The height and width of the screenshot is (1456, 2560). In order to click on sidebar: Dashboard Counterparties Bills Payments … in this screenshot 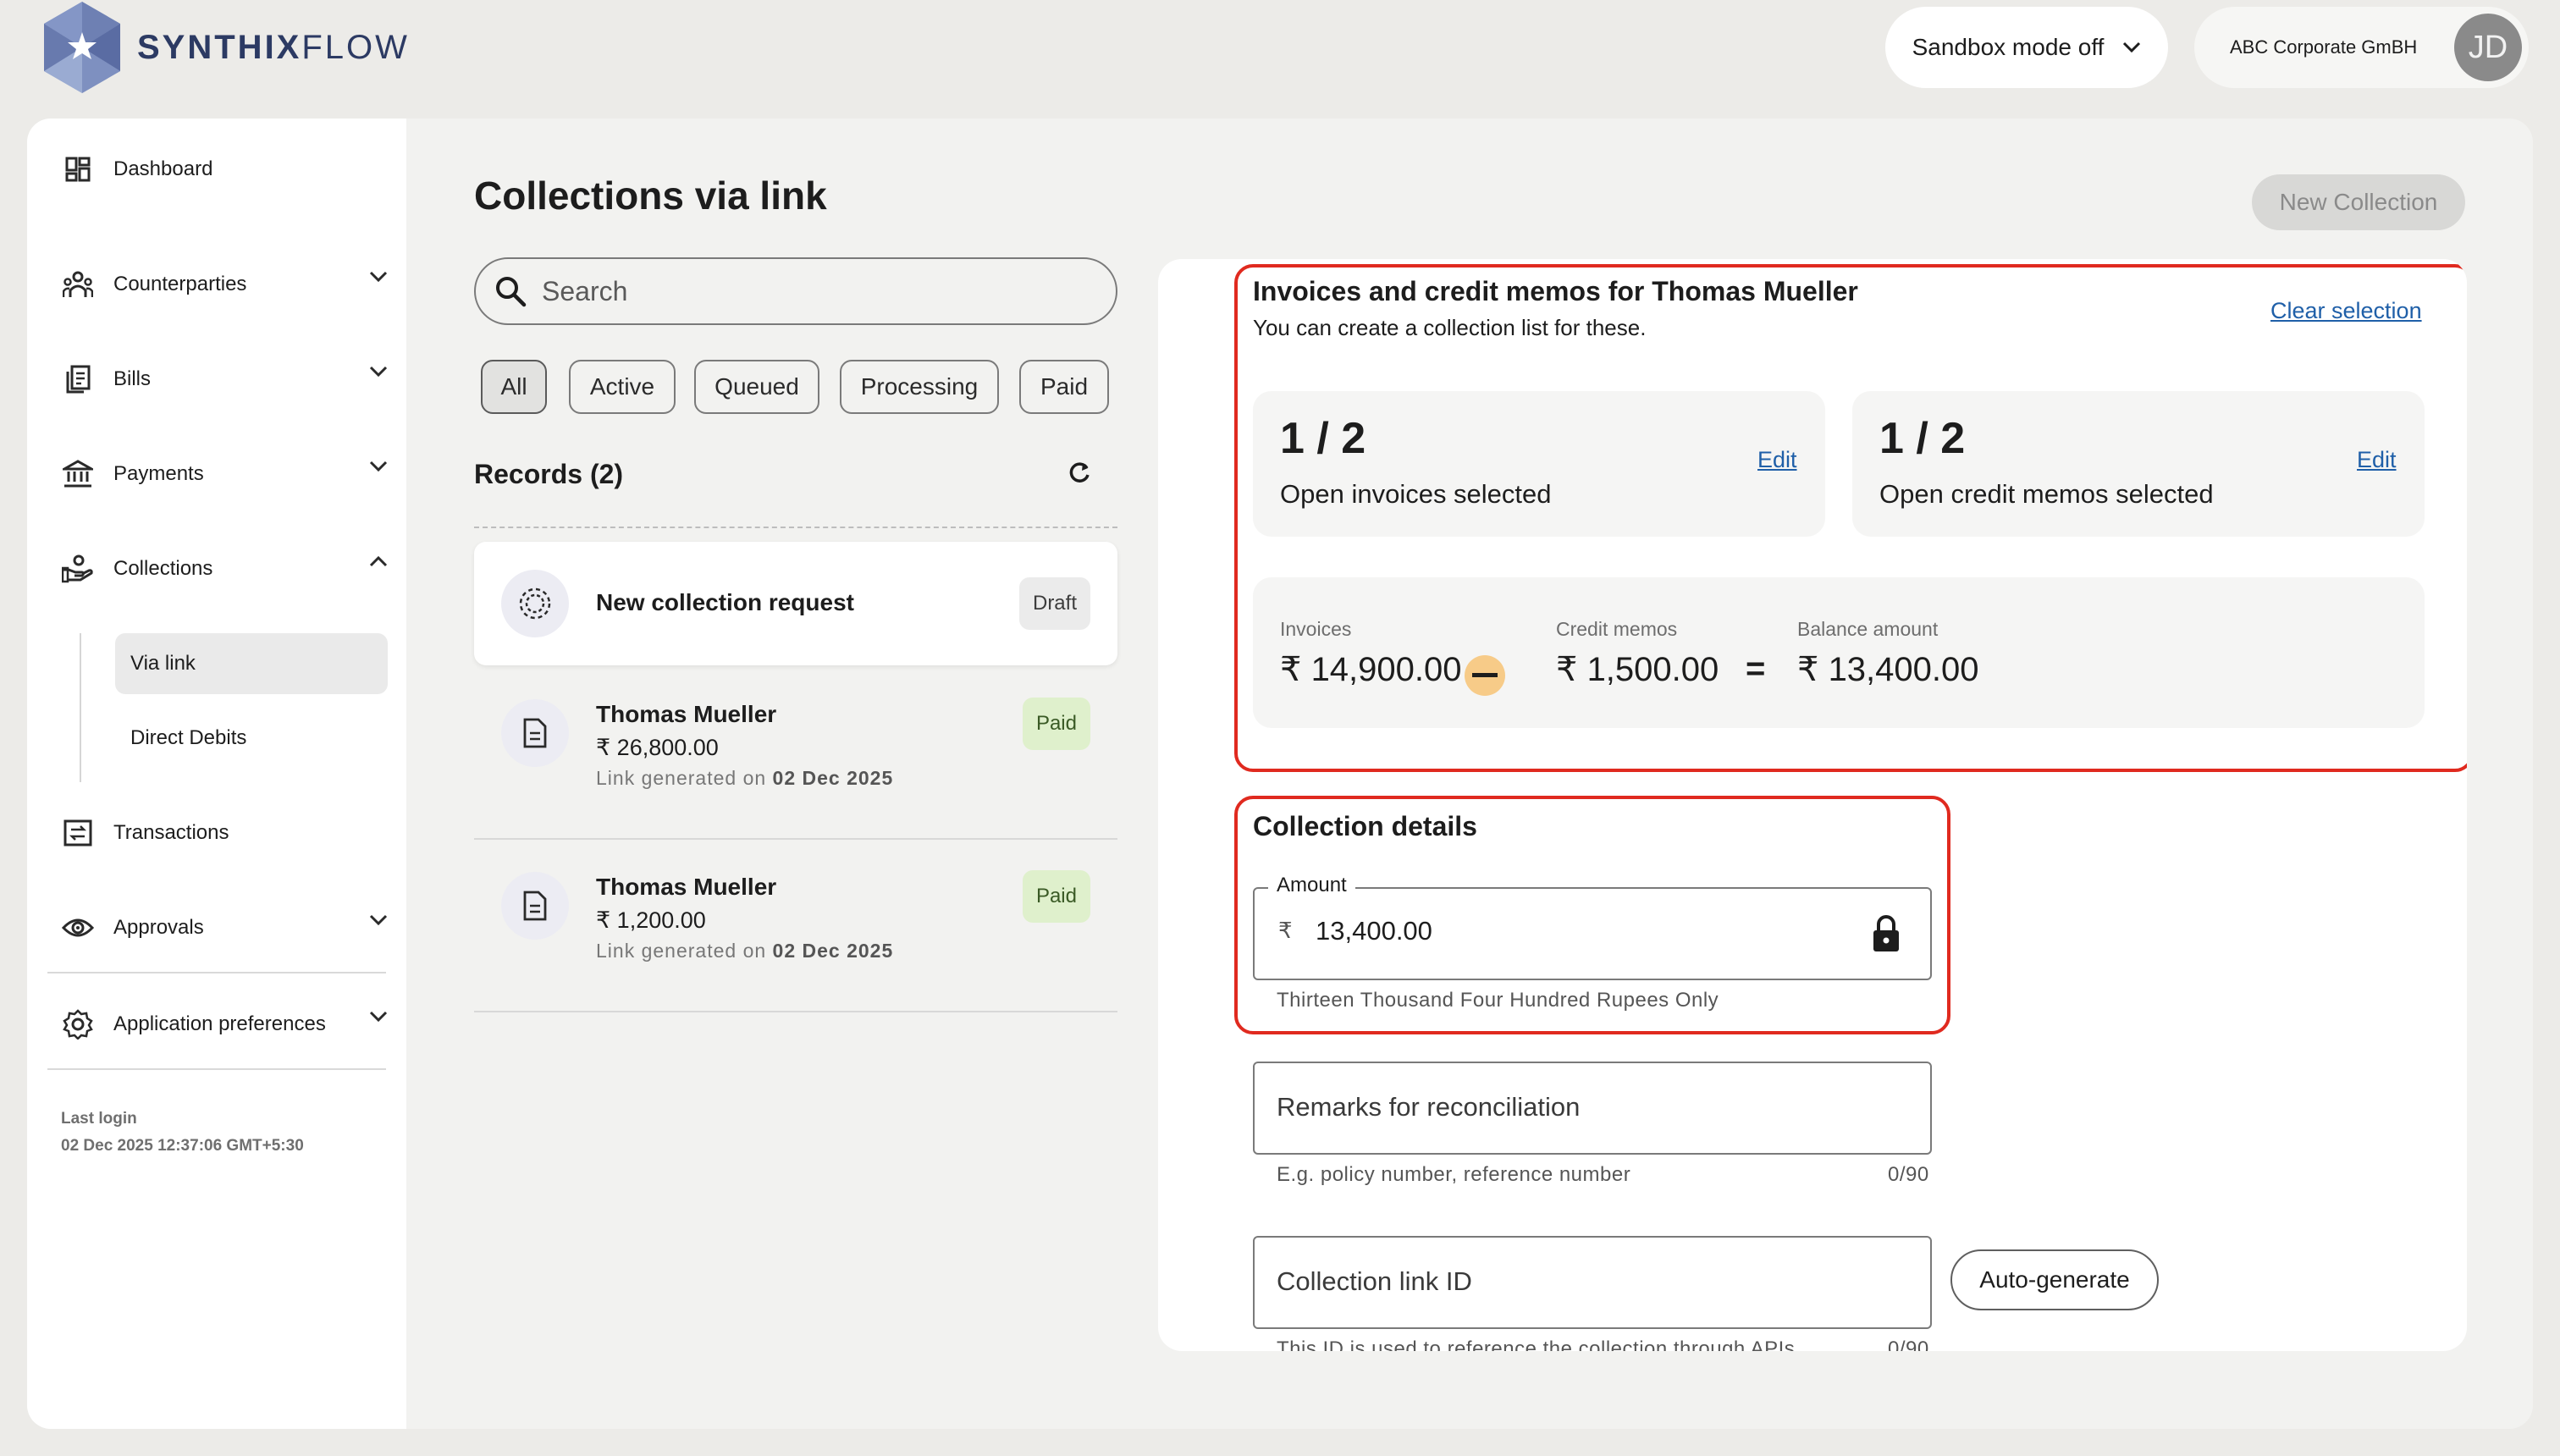, I will do `click(216, 774)`.